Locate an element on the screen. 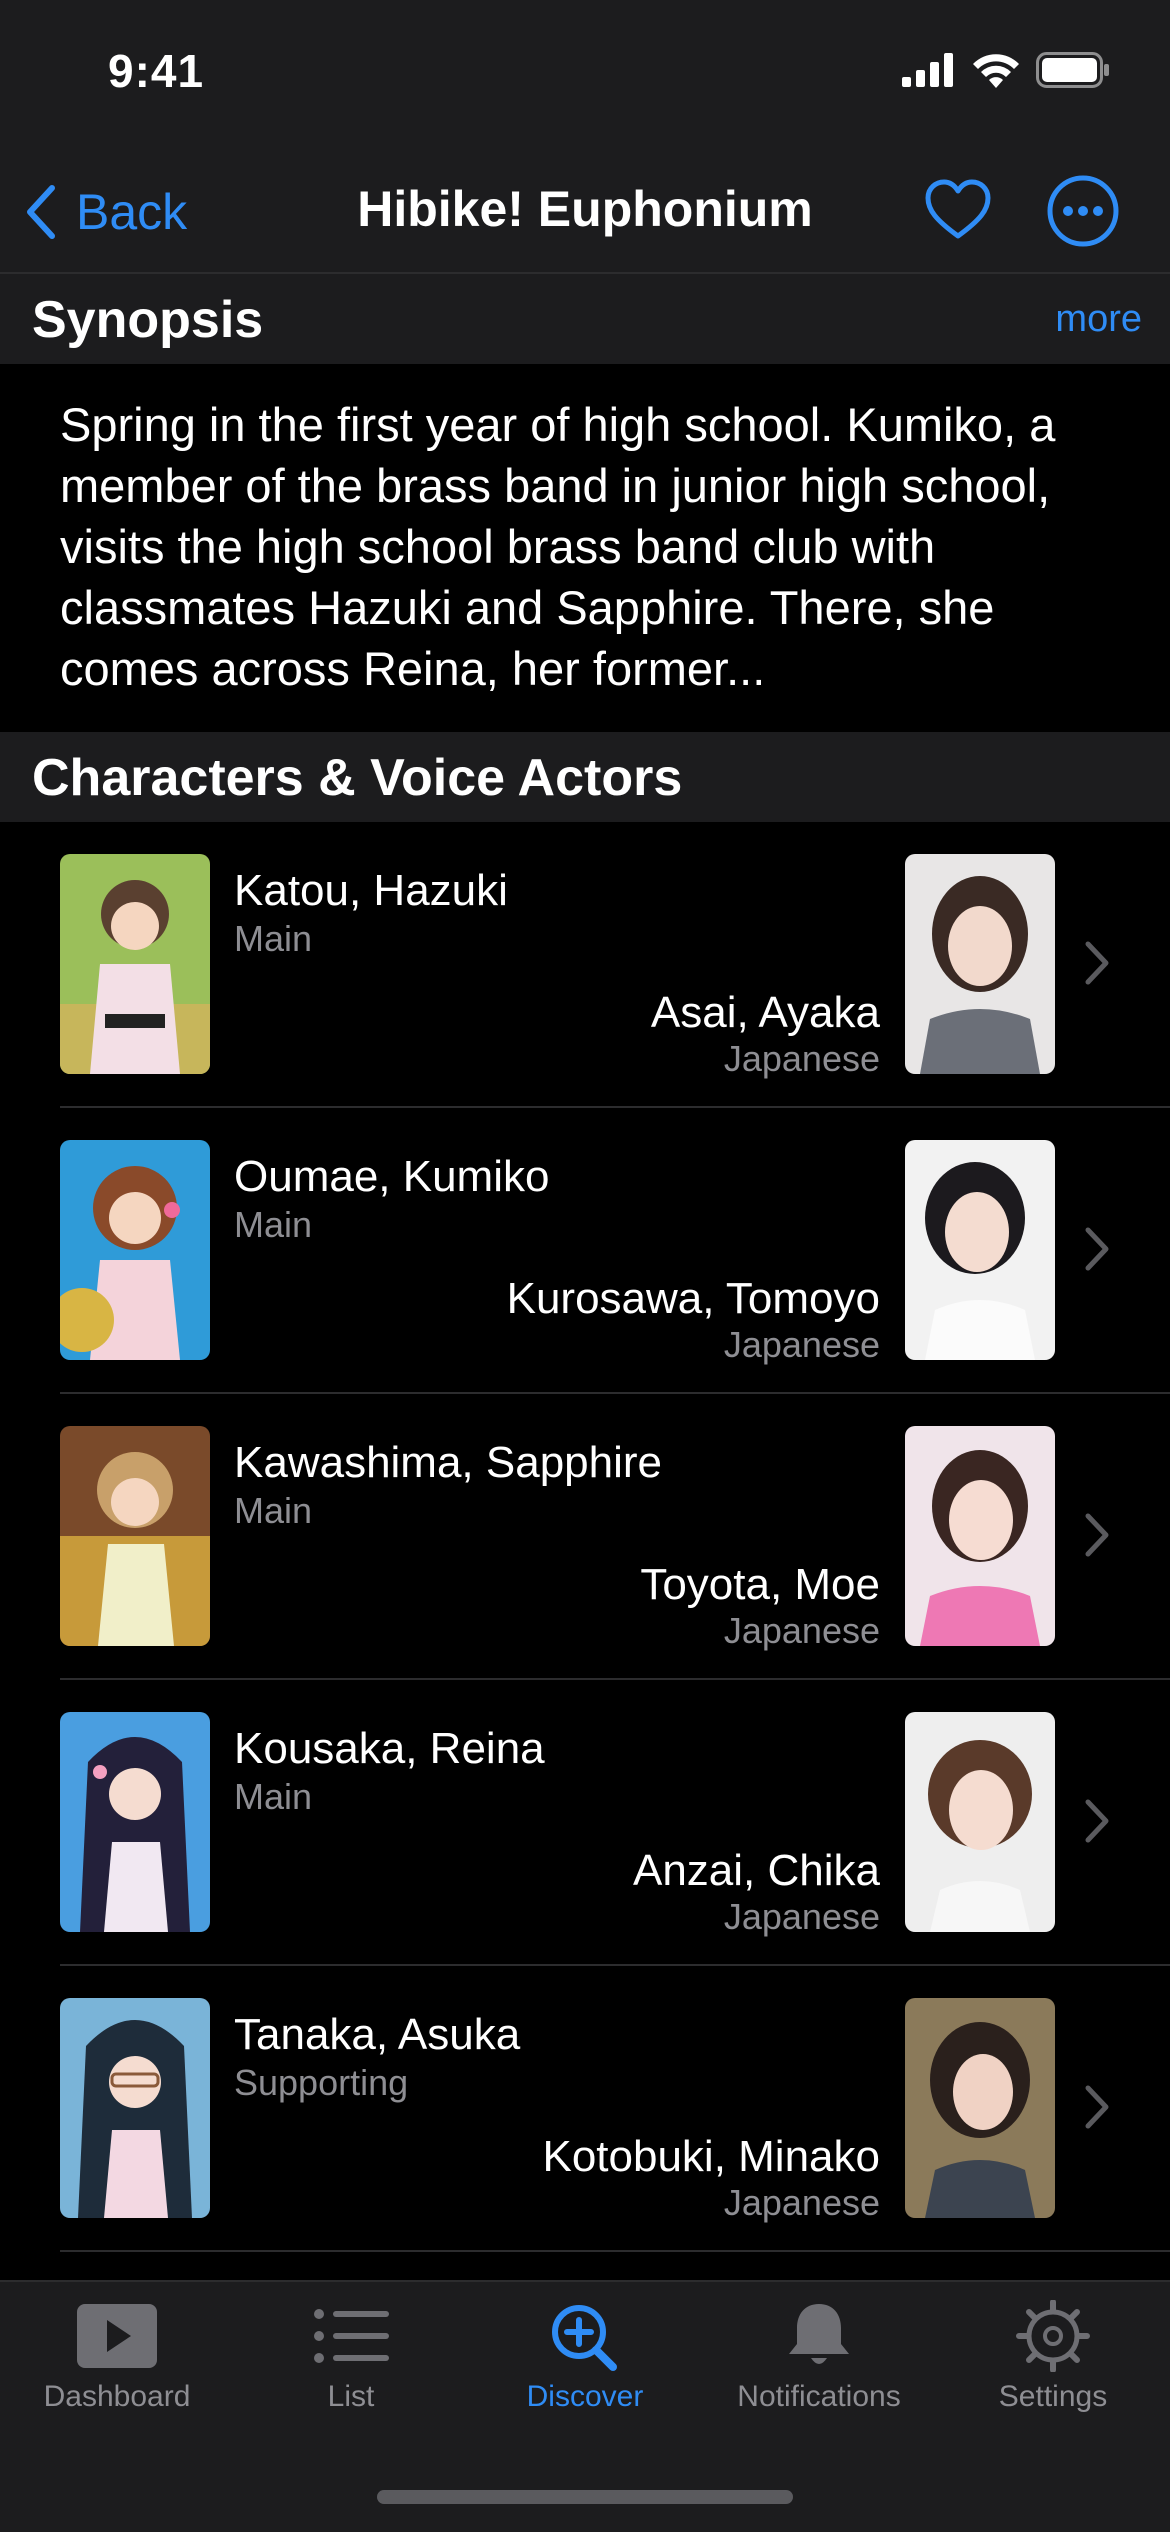 Image resolution: width=1170 pixels, height=2532 pixels. character-name: Katou, Hazuki is located at coordinates (371, 890).